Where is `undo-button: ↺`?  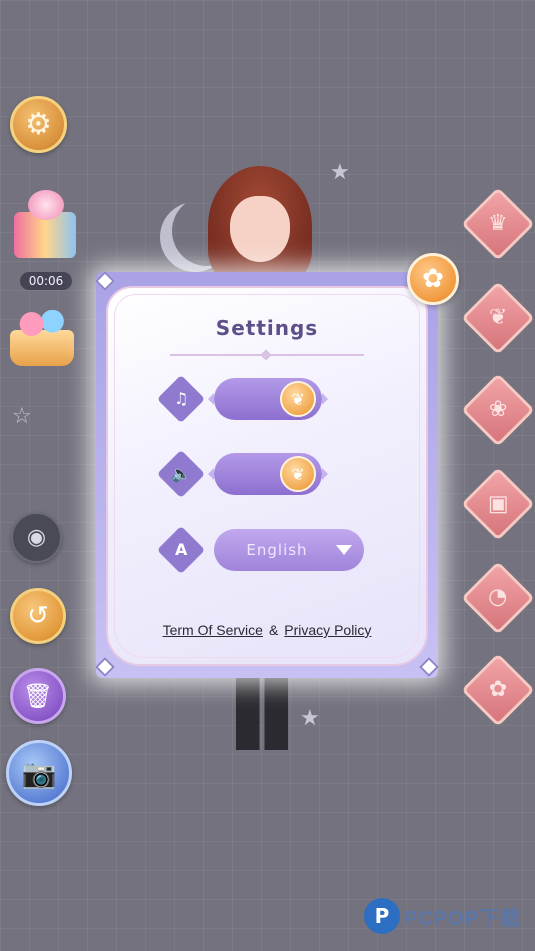
undo-button: ↺ is located at coordinates (38, 616).